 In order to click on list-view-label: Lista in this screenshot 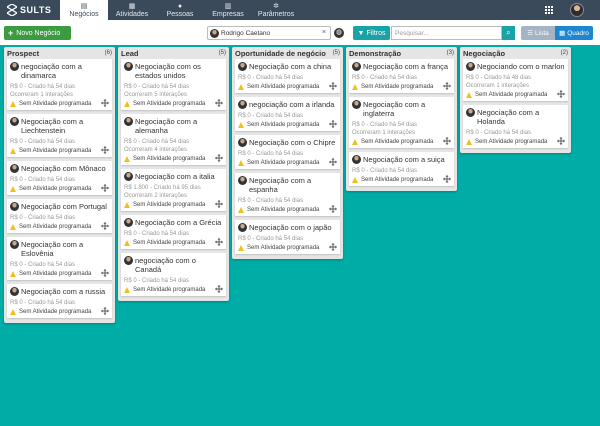, I will do `click(542, 33)`.